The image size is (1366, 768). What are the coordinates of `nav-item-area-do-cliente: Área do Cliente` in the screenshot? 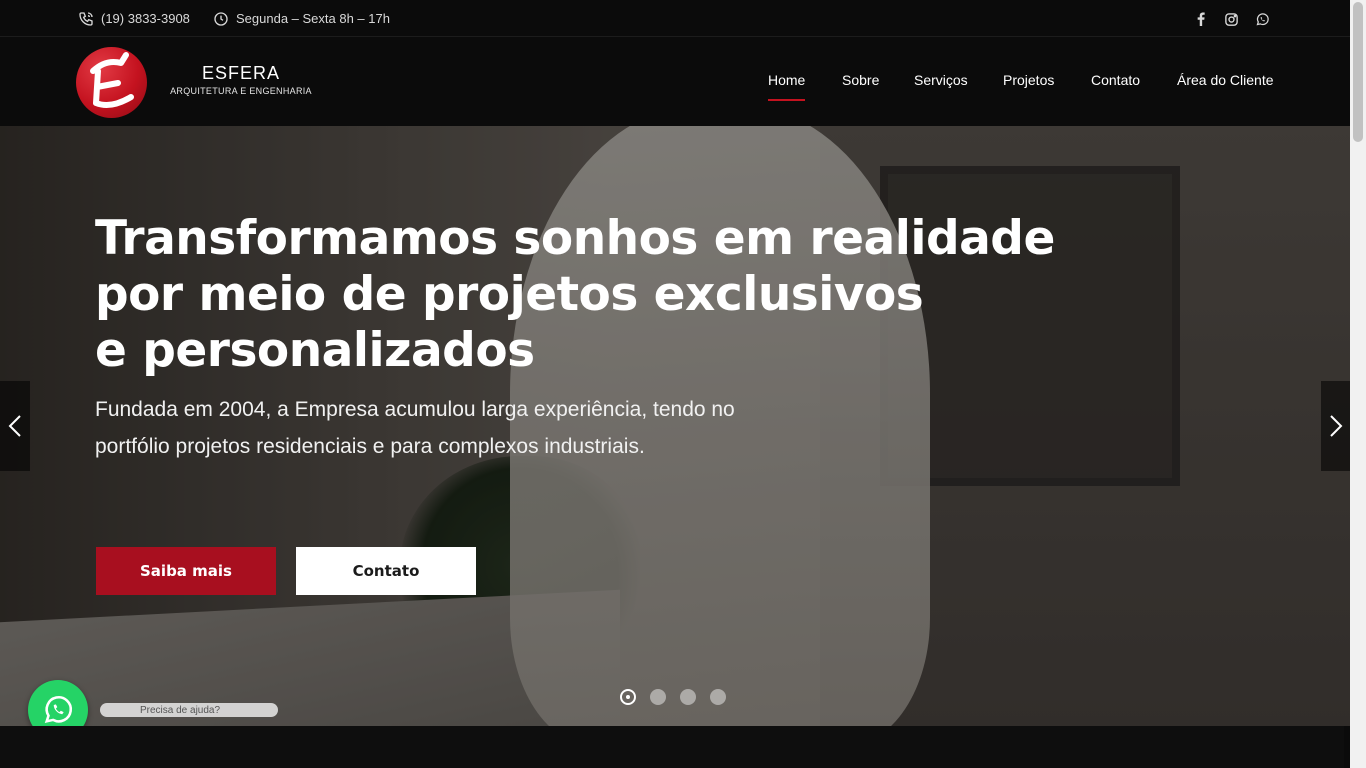 It's located at (1225, 80).